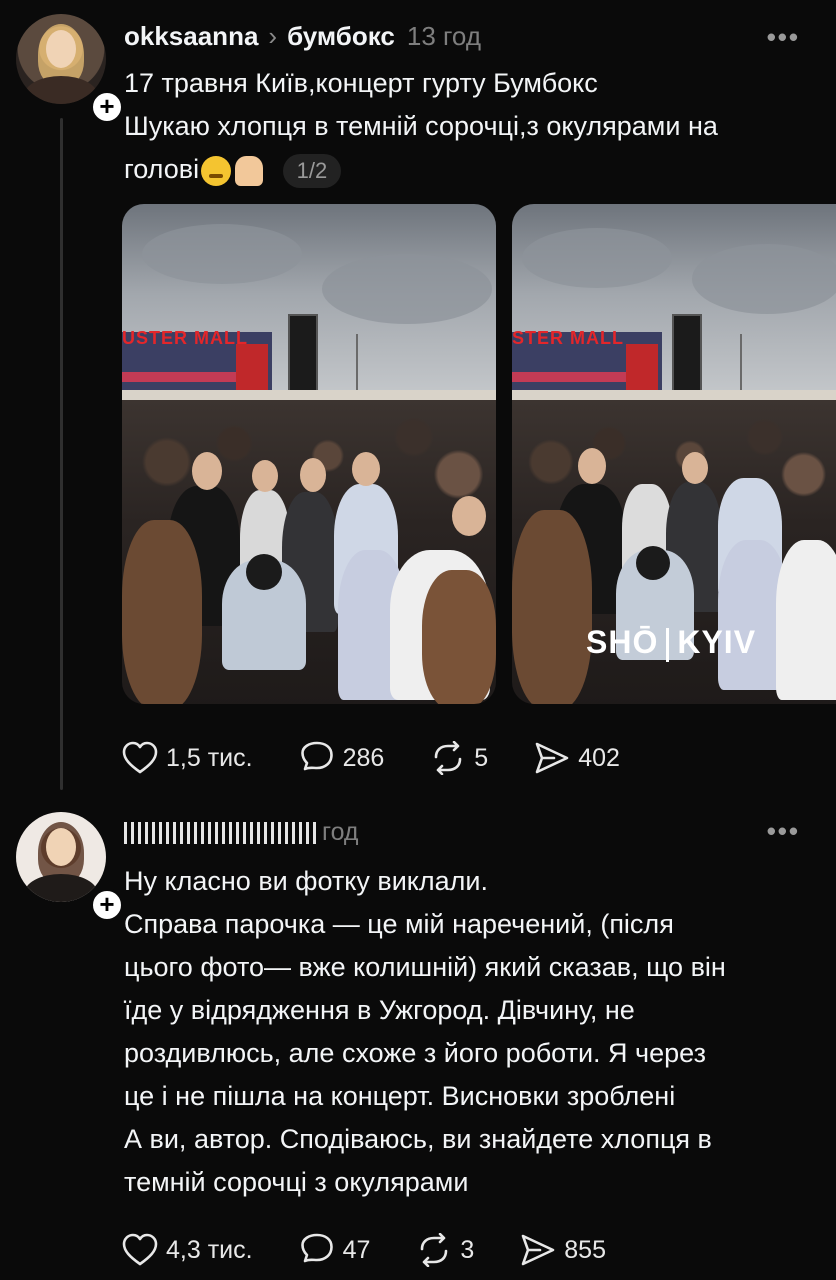 The height and width of the screenshot is (1280, 836). What do you see at coordinates (191, 36) in the screenshot?
I see `username-link: okksaanna` at bounding box center [191, 36].